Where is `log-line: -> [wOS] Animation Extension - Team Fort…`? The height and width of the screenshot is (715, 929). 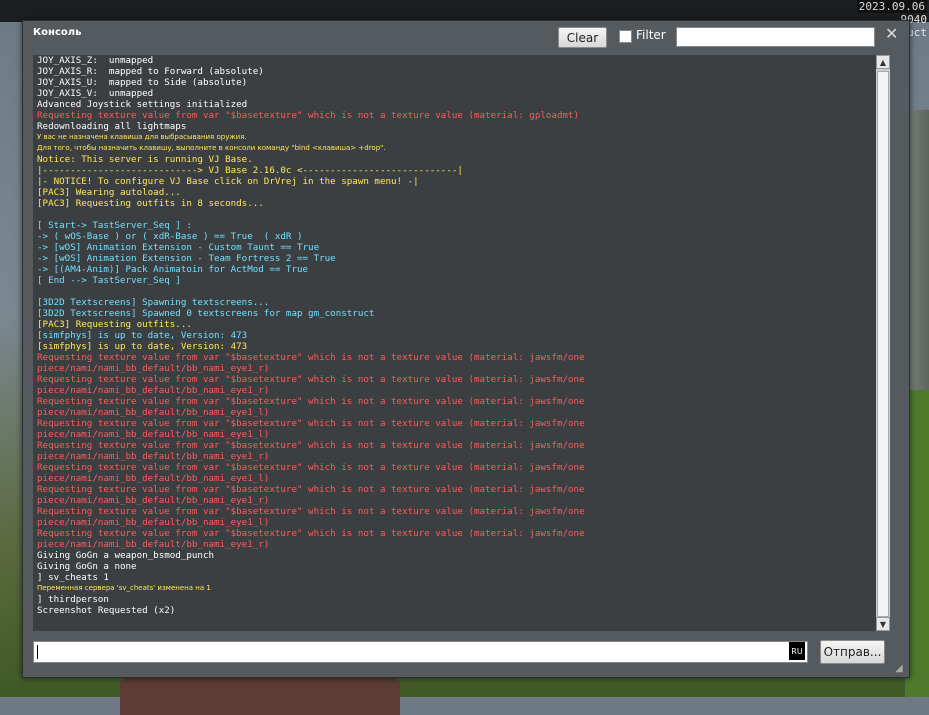 log-line: -> [wOS] Animation Extension - Team Fort… is located at coordinates (186, 258).